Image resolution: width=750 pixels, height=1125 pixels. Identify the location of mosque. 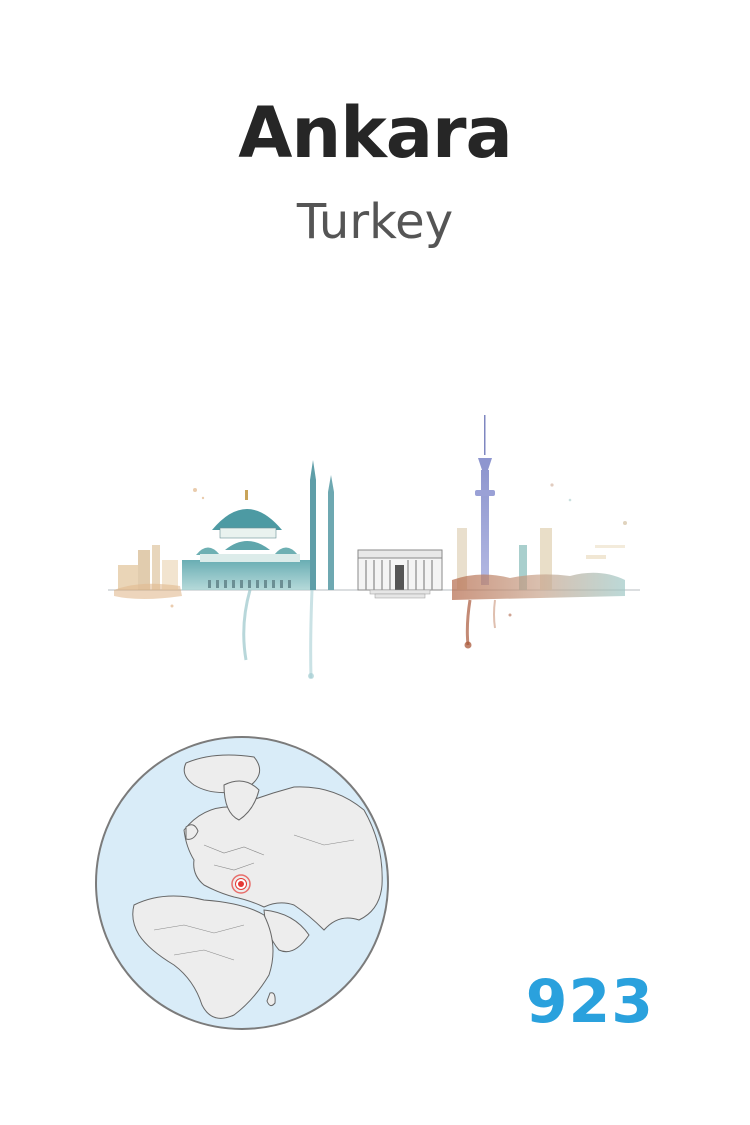
(258, 569).